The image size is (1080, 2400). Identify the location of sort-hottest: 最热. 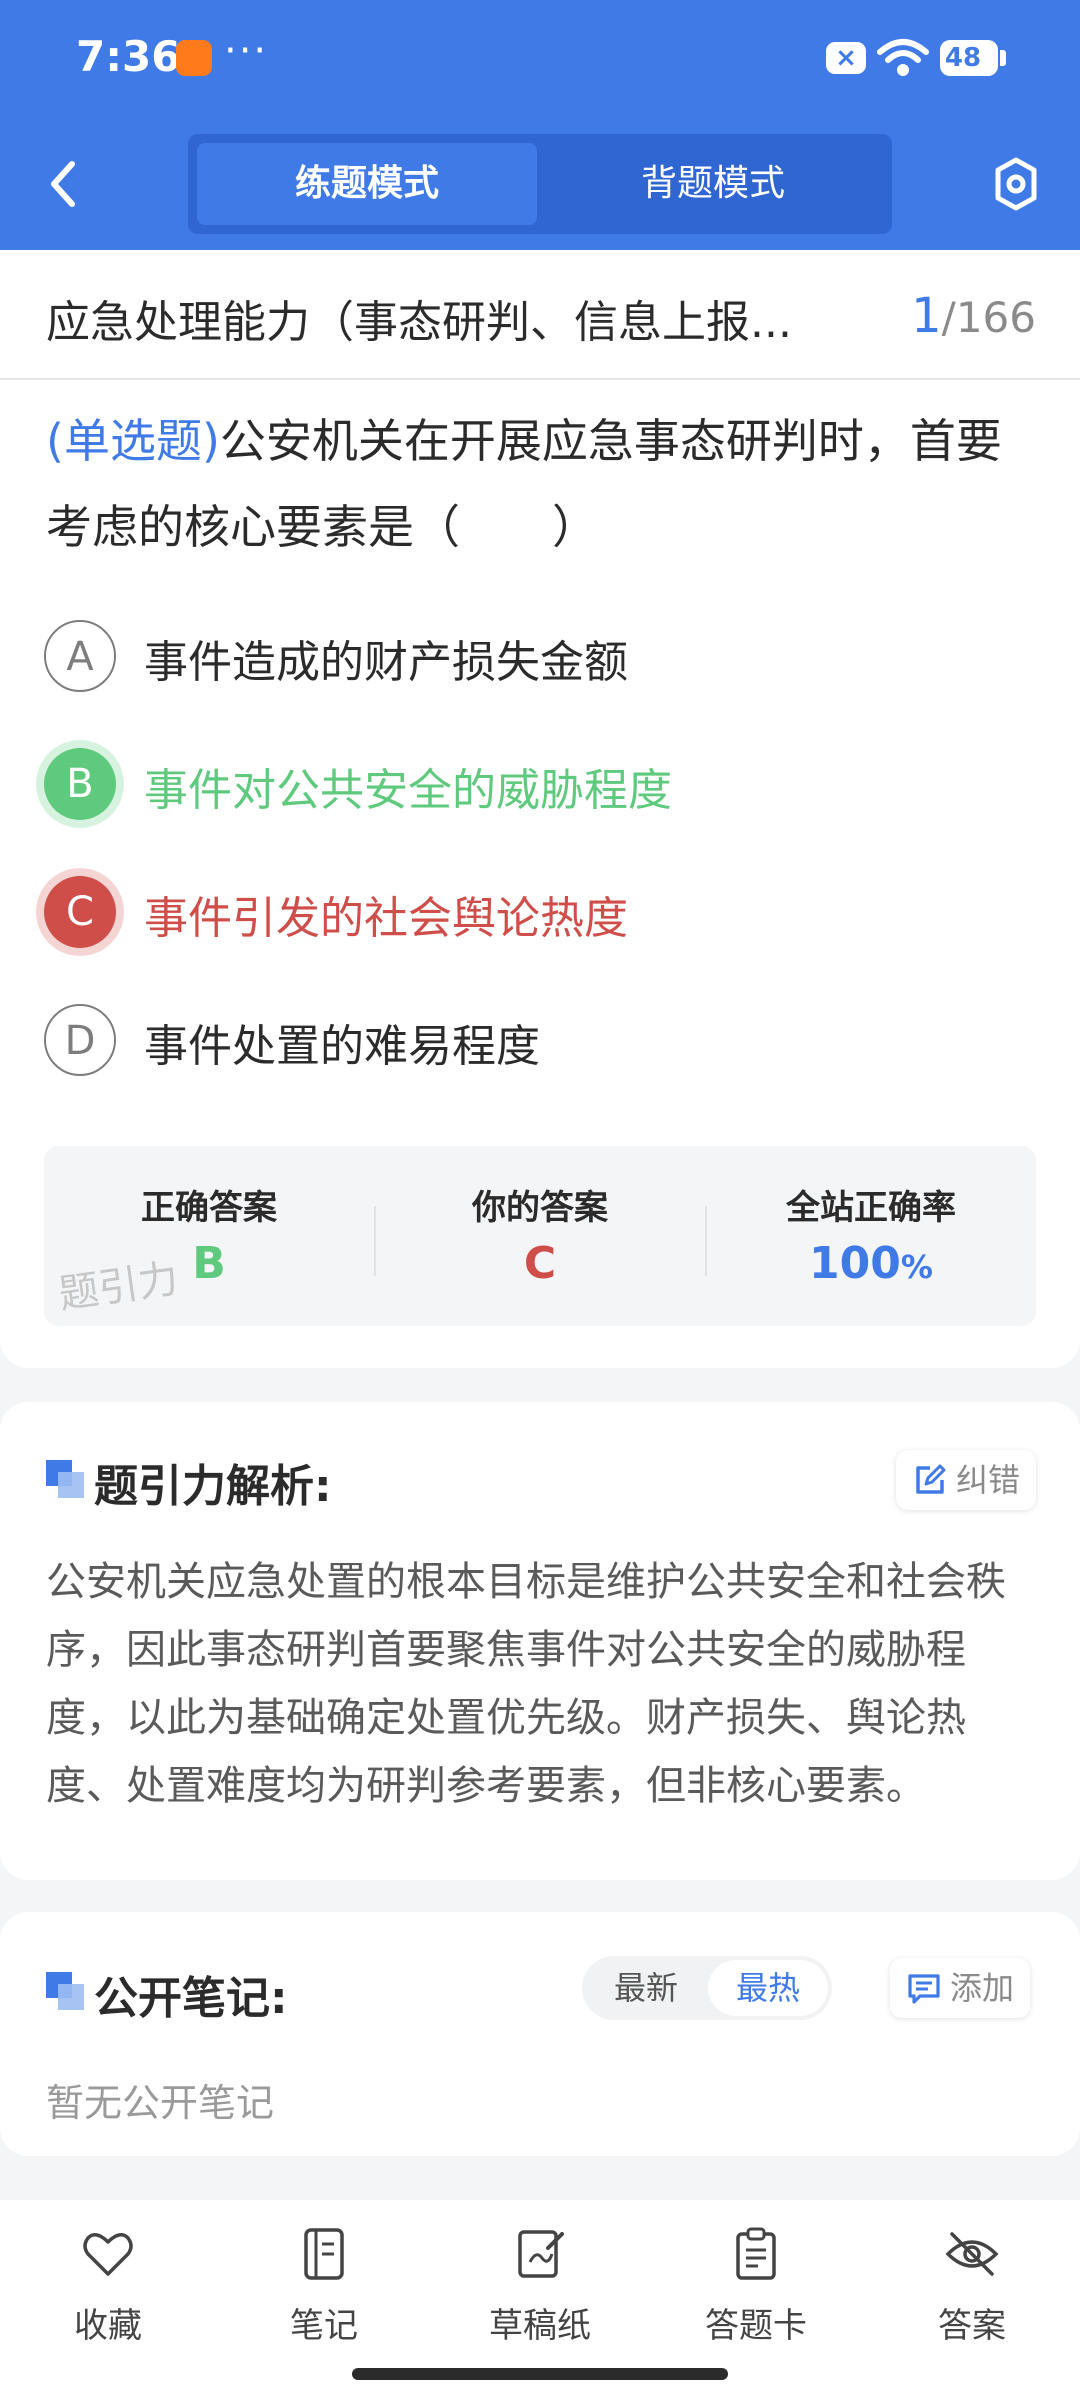
(768, 1988).